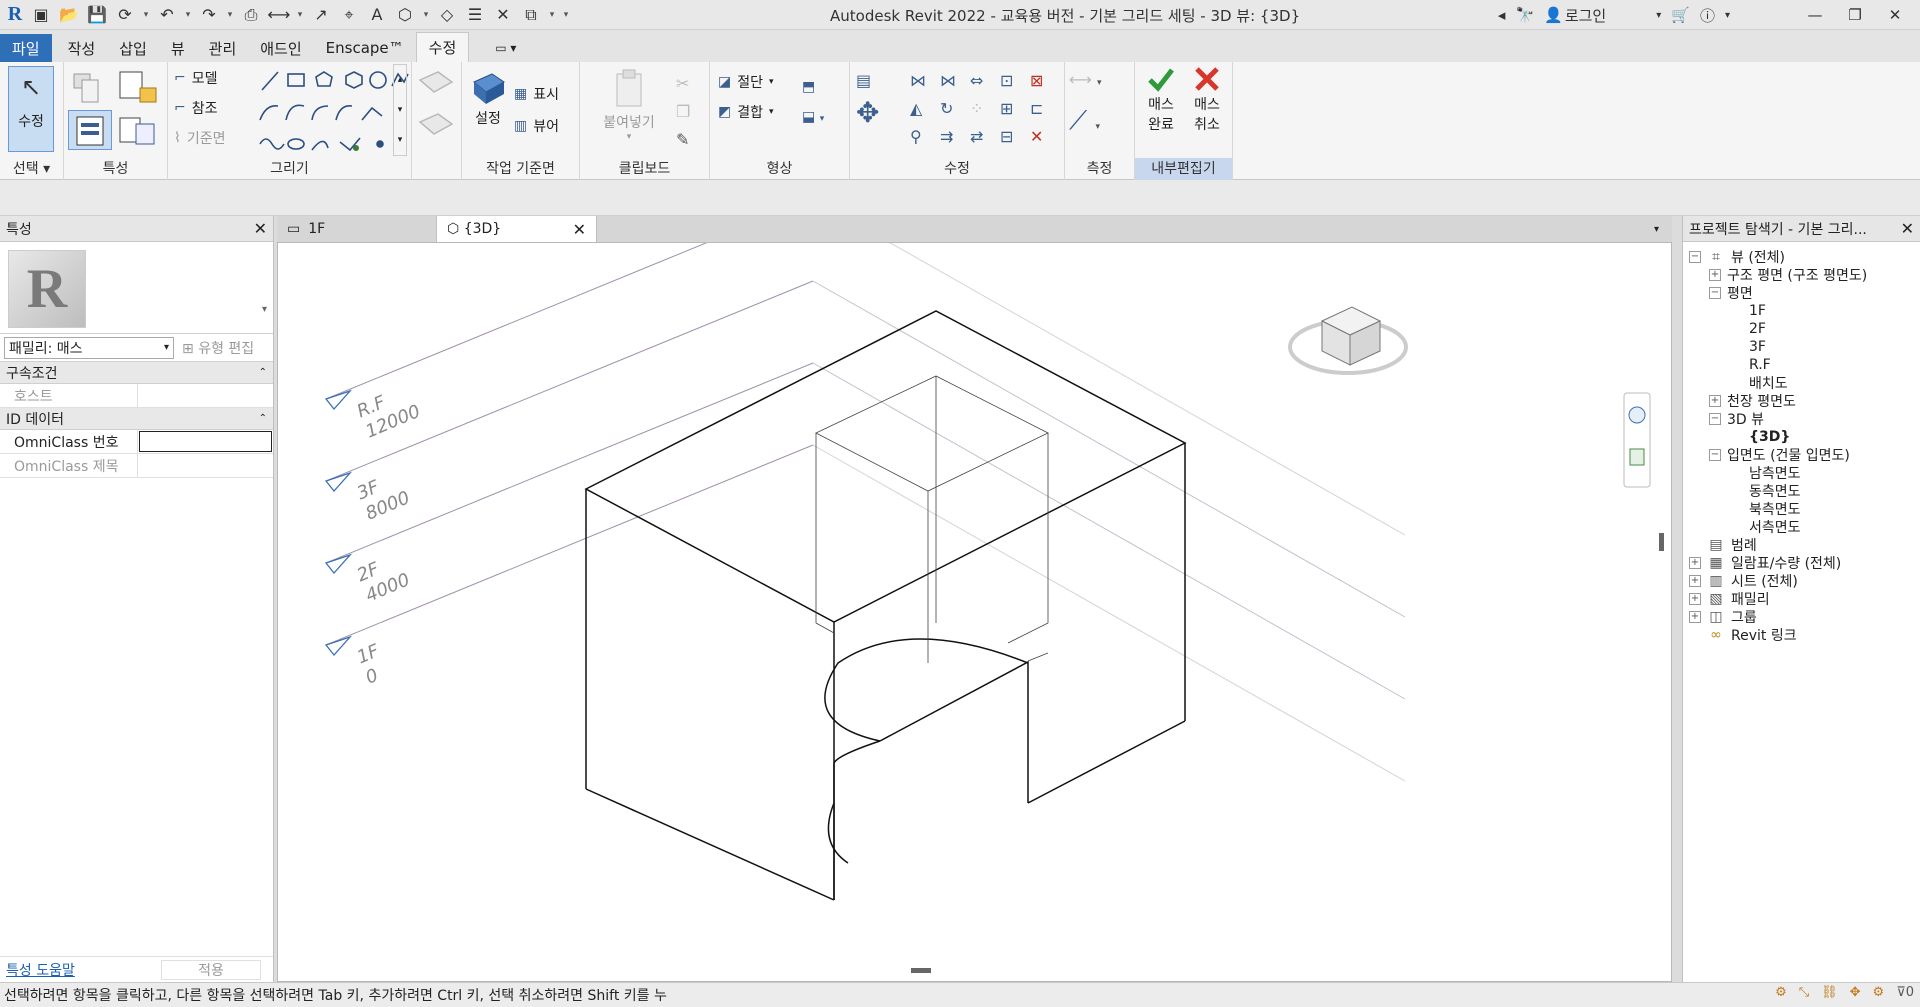 Image resolution: width=1920 pixels, height=1007 pixels. I want to click on cut-geometry-button: ◪ 절단 ▾, so click(746, 82).